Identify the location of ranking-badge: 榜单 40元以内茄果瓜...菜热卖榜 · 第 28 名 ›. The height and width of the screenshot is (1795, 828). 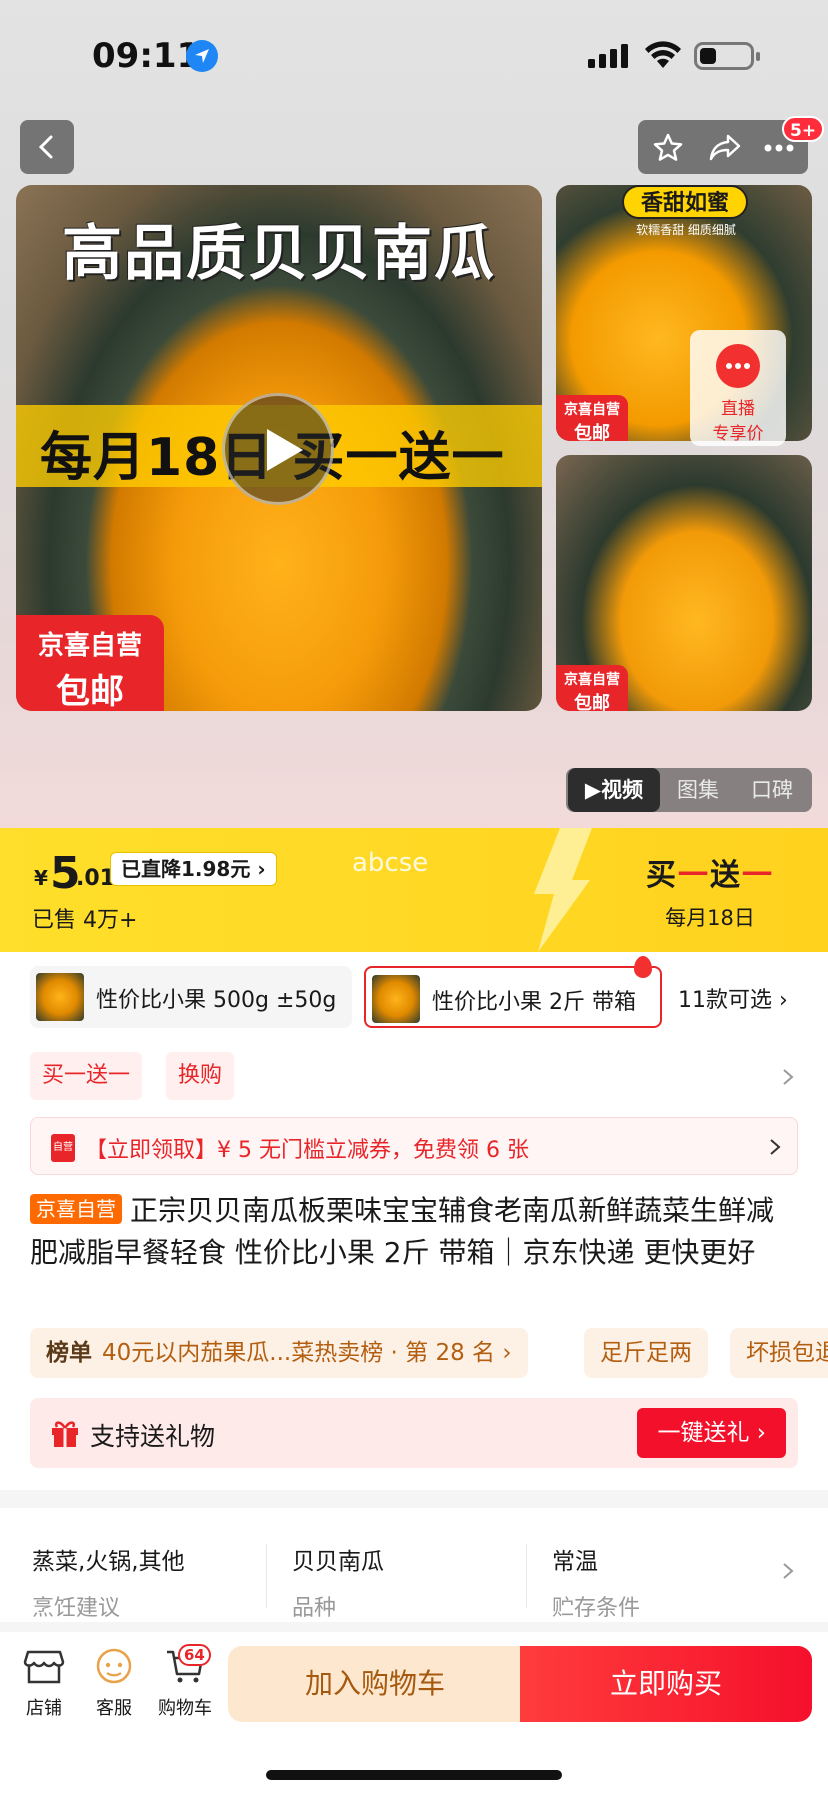
(279, 1353).